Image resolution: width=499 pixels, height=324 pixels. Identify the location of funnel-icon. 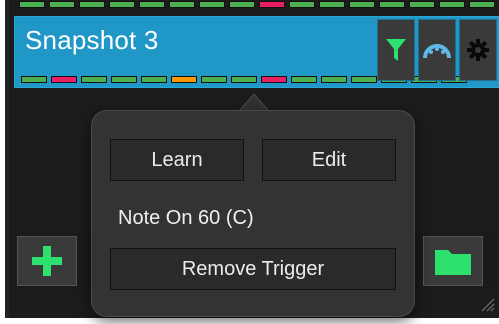
(396, 50).